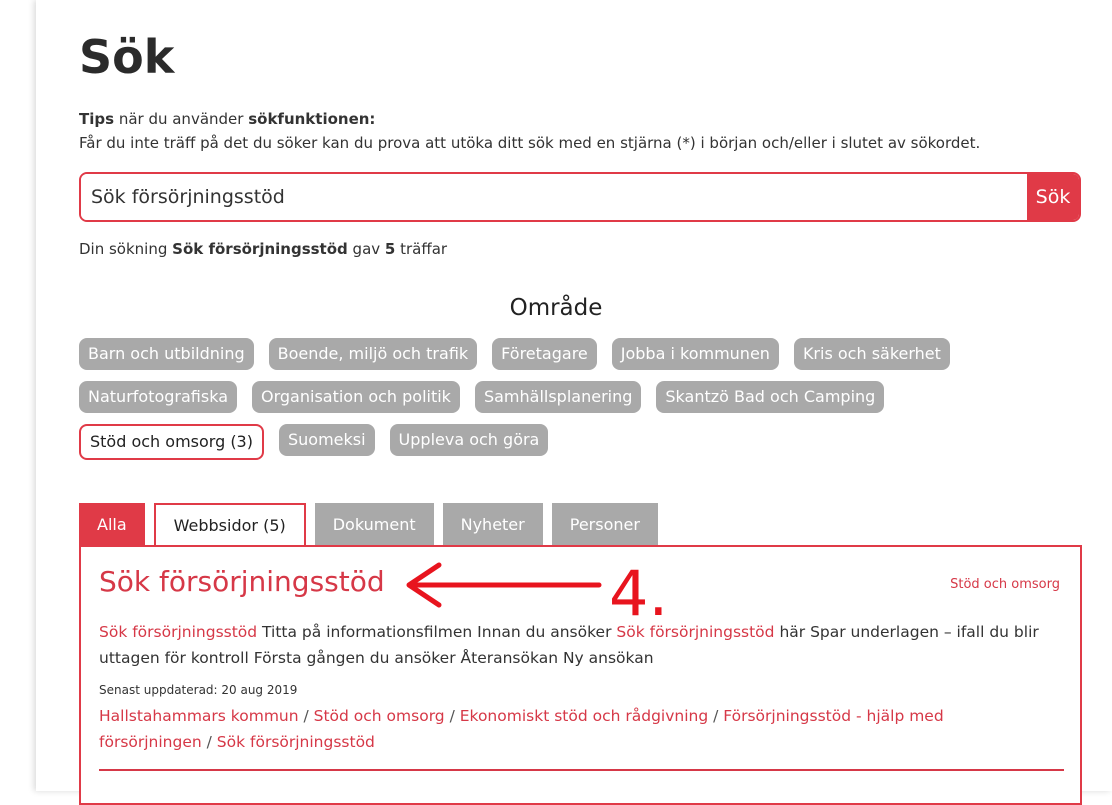 This screenshot has height=805, width=1112. What do you see at coordinates (469, 440) in the screenshot?
I see `filter-chip: Uppleva och göra` at bounding box center [469, 440].